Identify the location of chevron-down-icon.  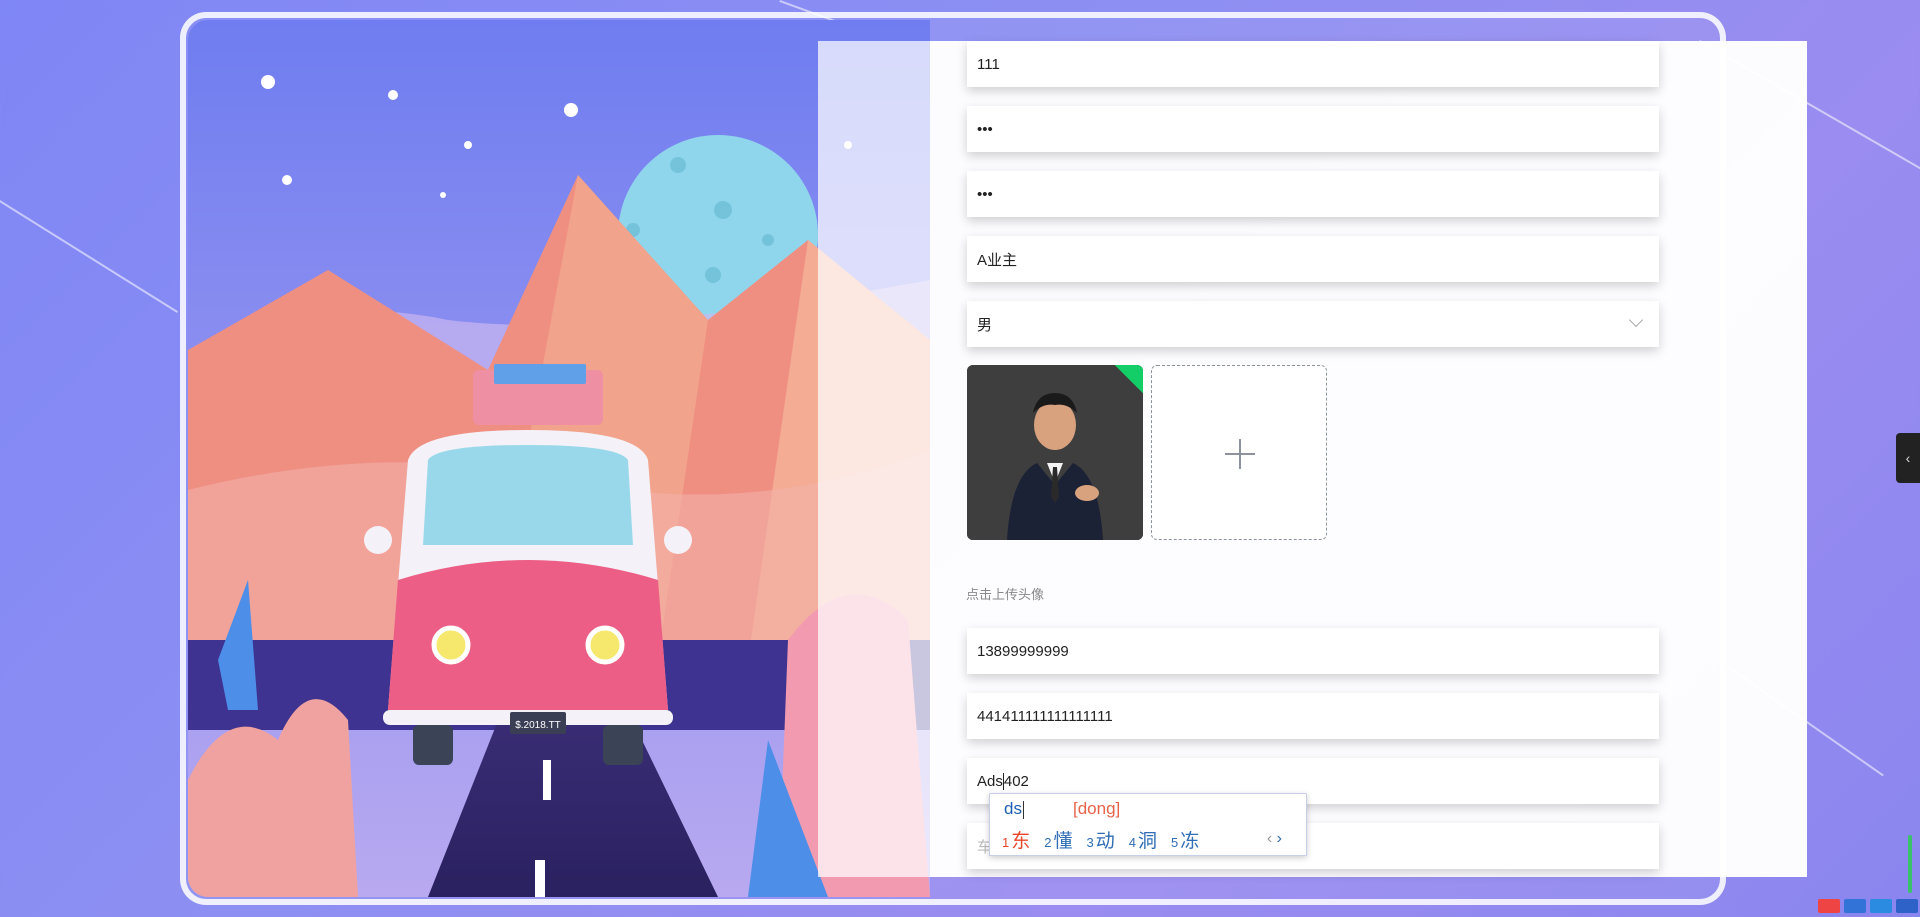
(1636, 320).